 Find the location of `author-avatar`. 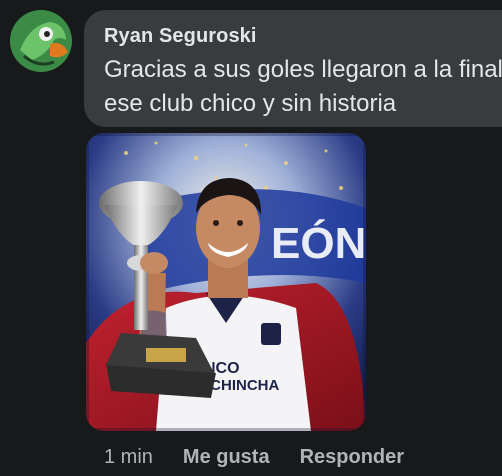

author-avatar is located at coordinates (41, 41).